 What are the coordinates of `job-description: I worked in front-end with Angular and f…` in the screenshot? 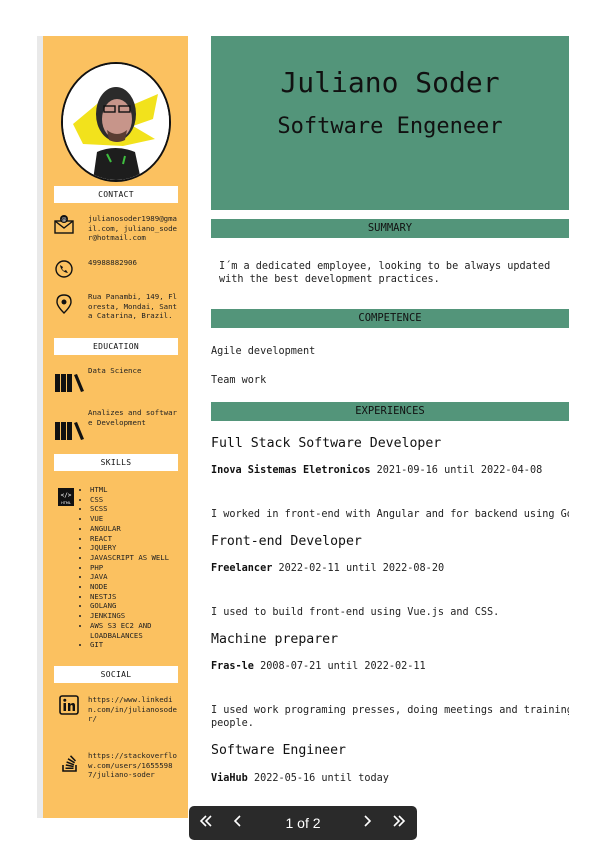 It's located at (390, 514).